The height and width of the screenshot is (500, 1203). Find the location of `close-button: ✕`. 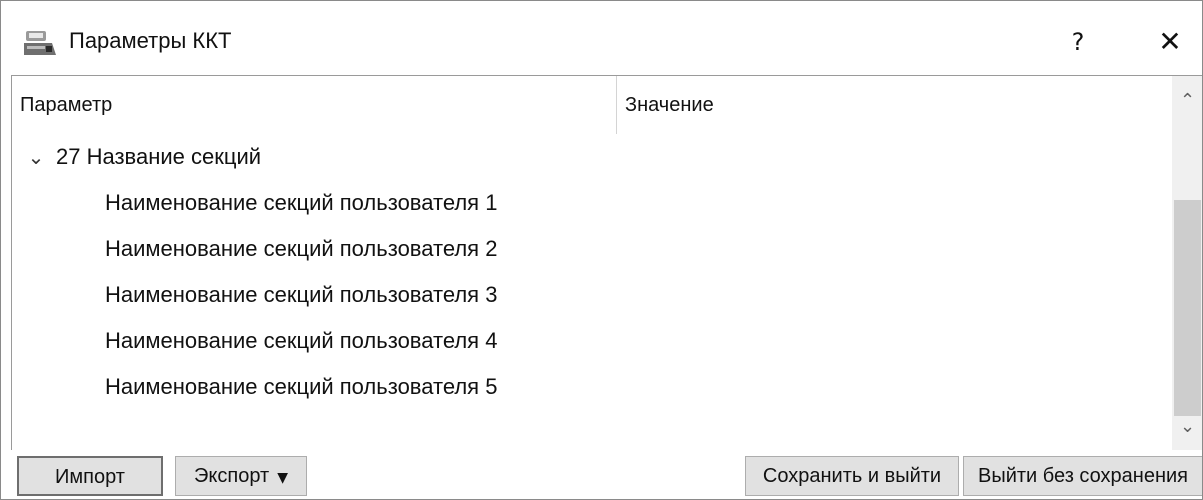

close-button: ✕ is located at coordinates (1170, 42).